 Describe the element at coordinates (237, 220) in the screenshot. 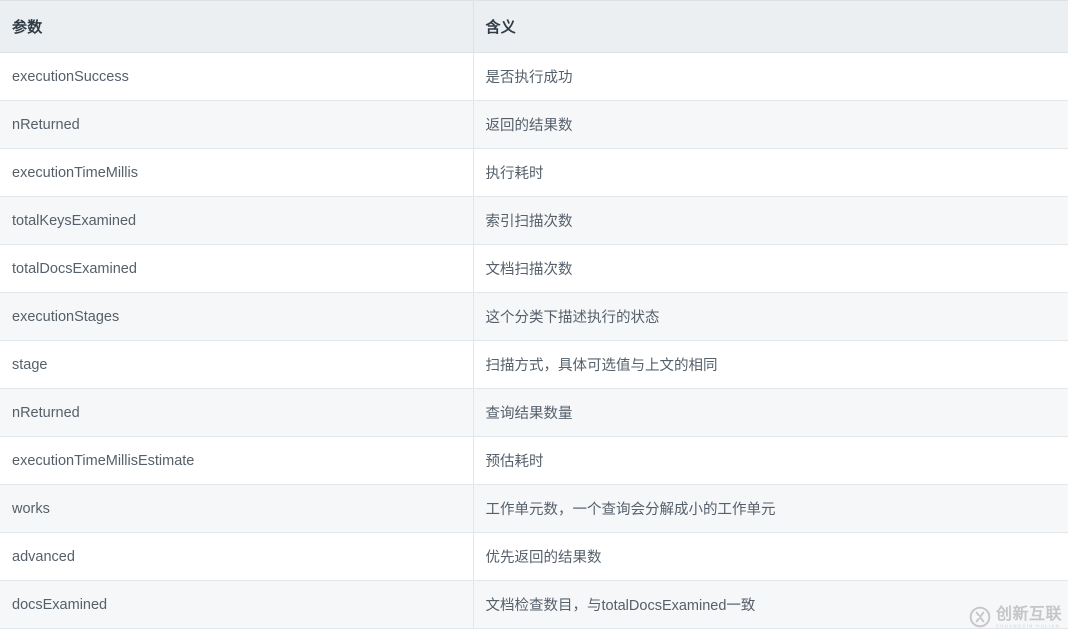

I see `cell-param: totalKeysExamined` at that location.